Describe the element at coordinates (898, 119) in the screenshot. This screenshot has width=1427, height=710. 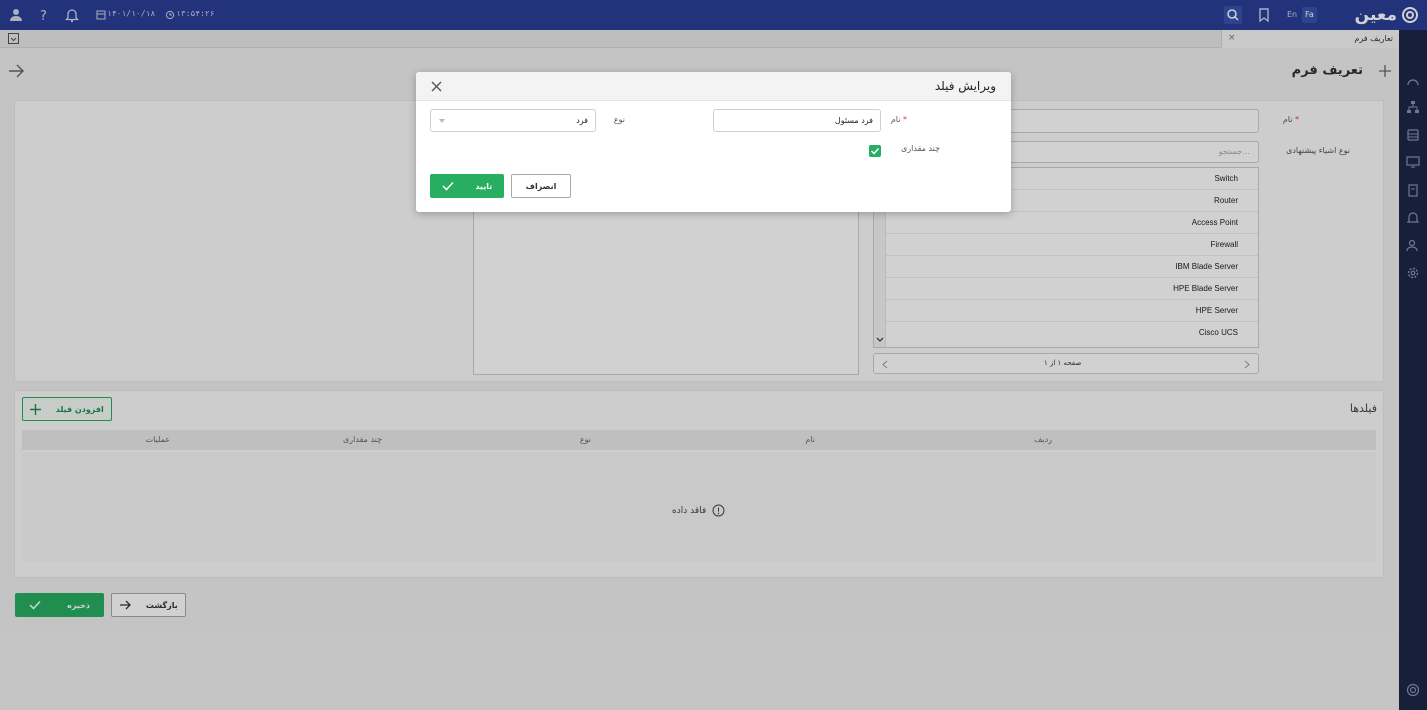
I see `dialog-name-label: نام *` at that location.